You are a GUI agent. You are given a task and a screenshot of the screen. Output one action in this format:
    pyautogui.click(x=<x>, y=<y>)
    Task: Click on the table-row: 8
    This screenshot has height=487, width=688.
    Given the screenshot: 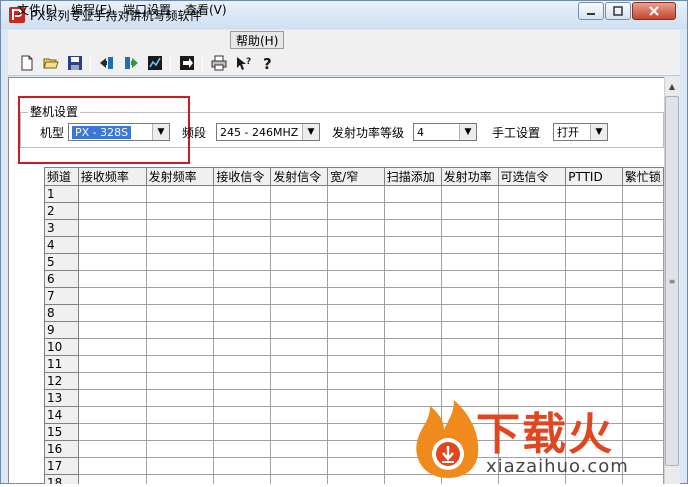 What is the action you would take?
    pyautogui.click(x=354, y=313)
    